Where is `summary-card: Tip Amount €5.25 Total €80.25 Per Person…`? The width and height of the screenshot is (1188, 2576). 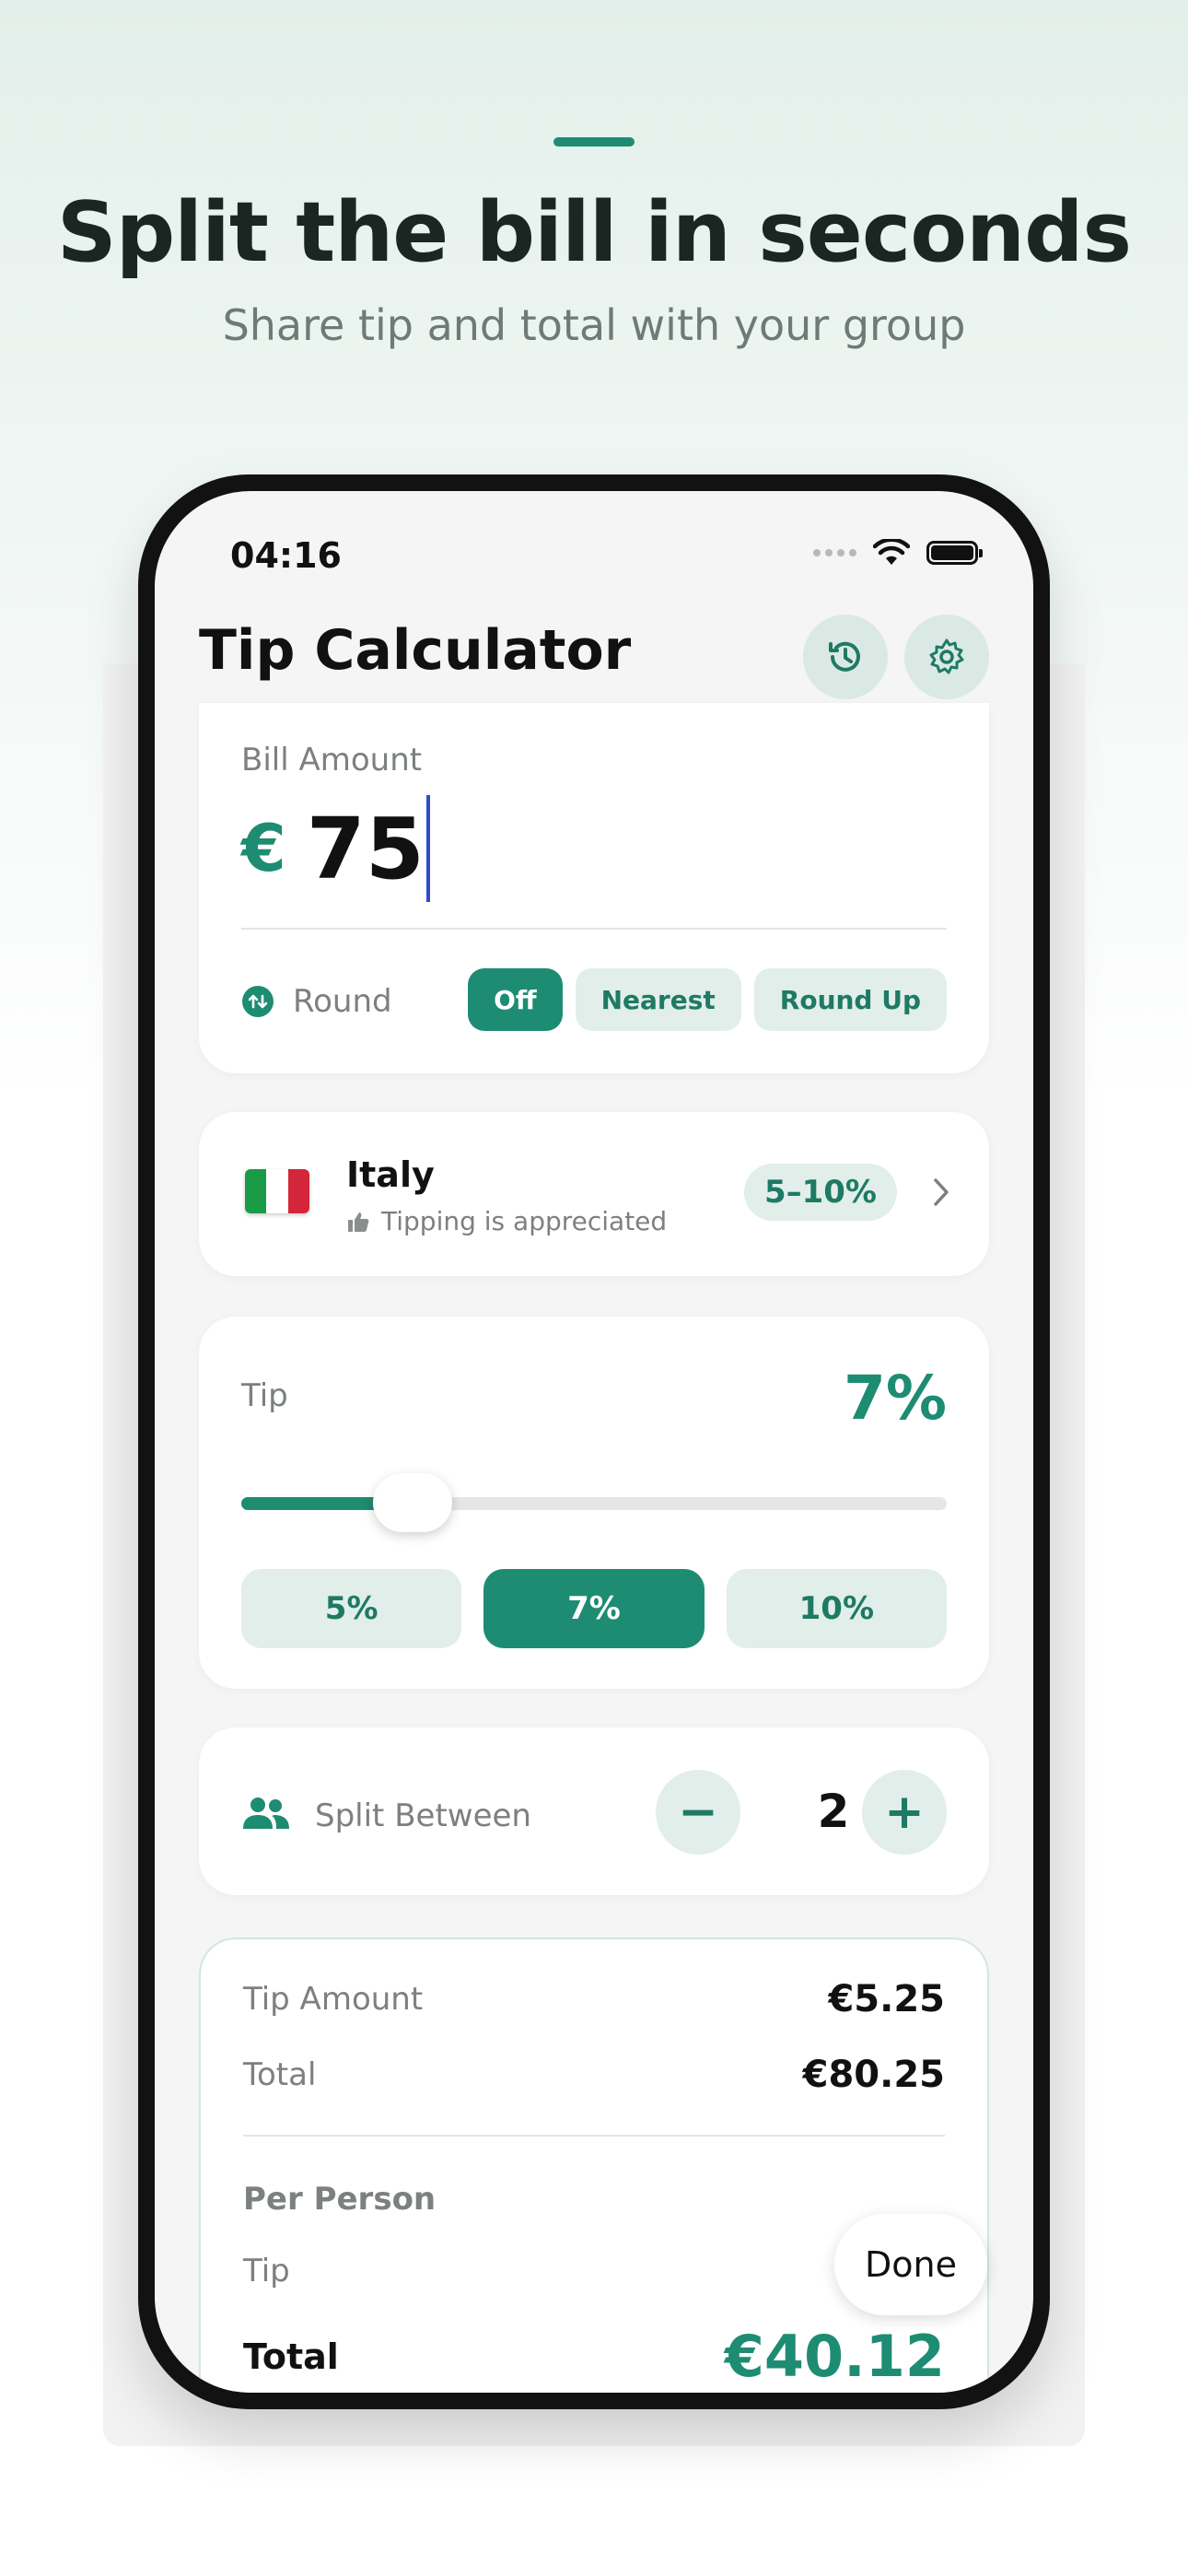 summary-card: Tip Amount €5.25 Total €80.25 Per Person… is located at coordinates (594, 2165).